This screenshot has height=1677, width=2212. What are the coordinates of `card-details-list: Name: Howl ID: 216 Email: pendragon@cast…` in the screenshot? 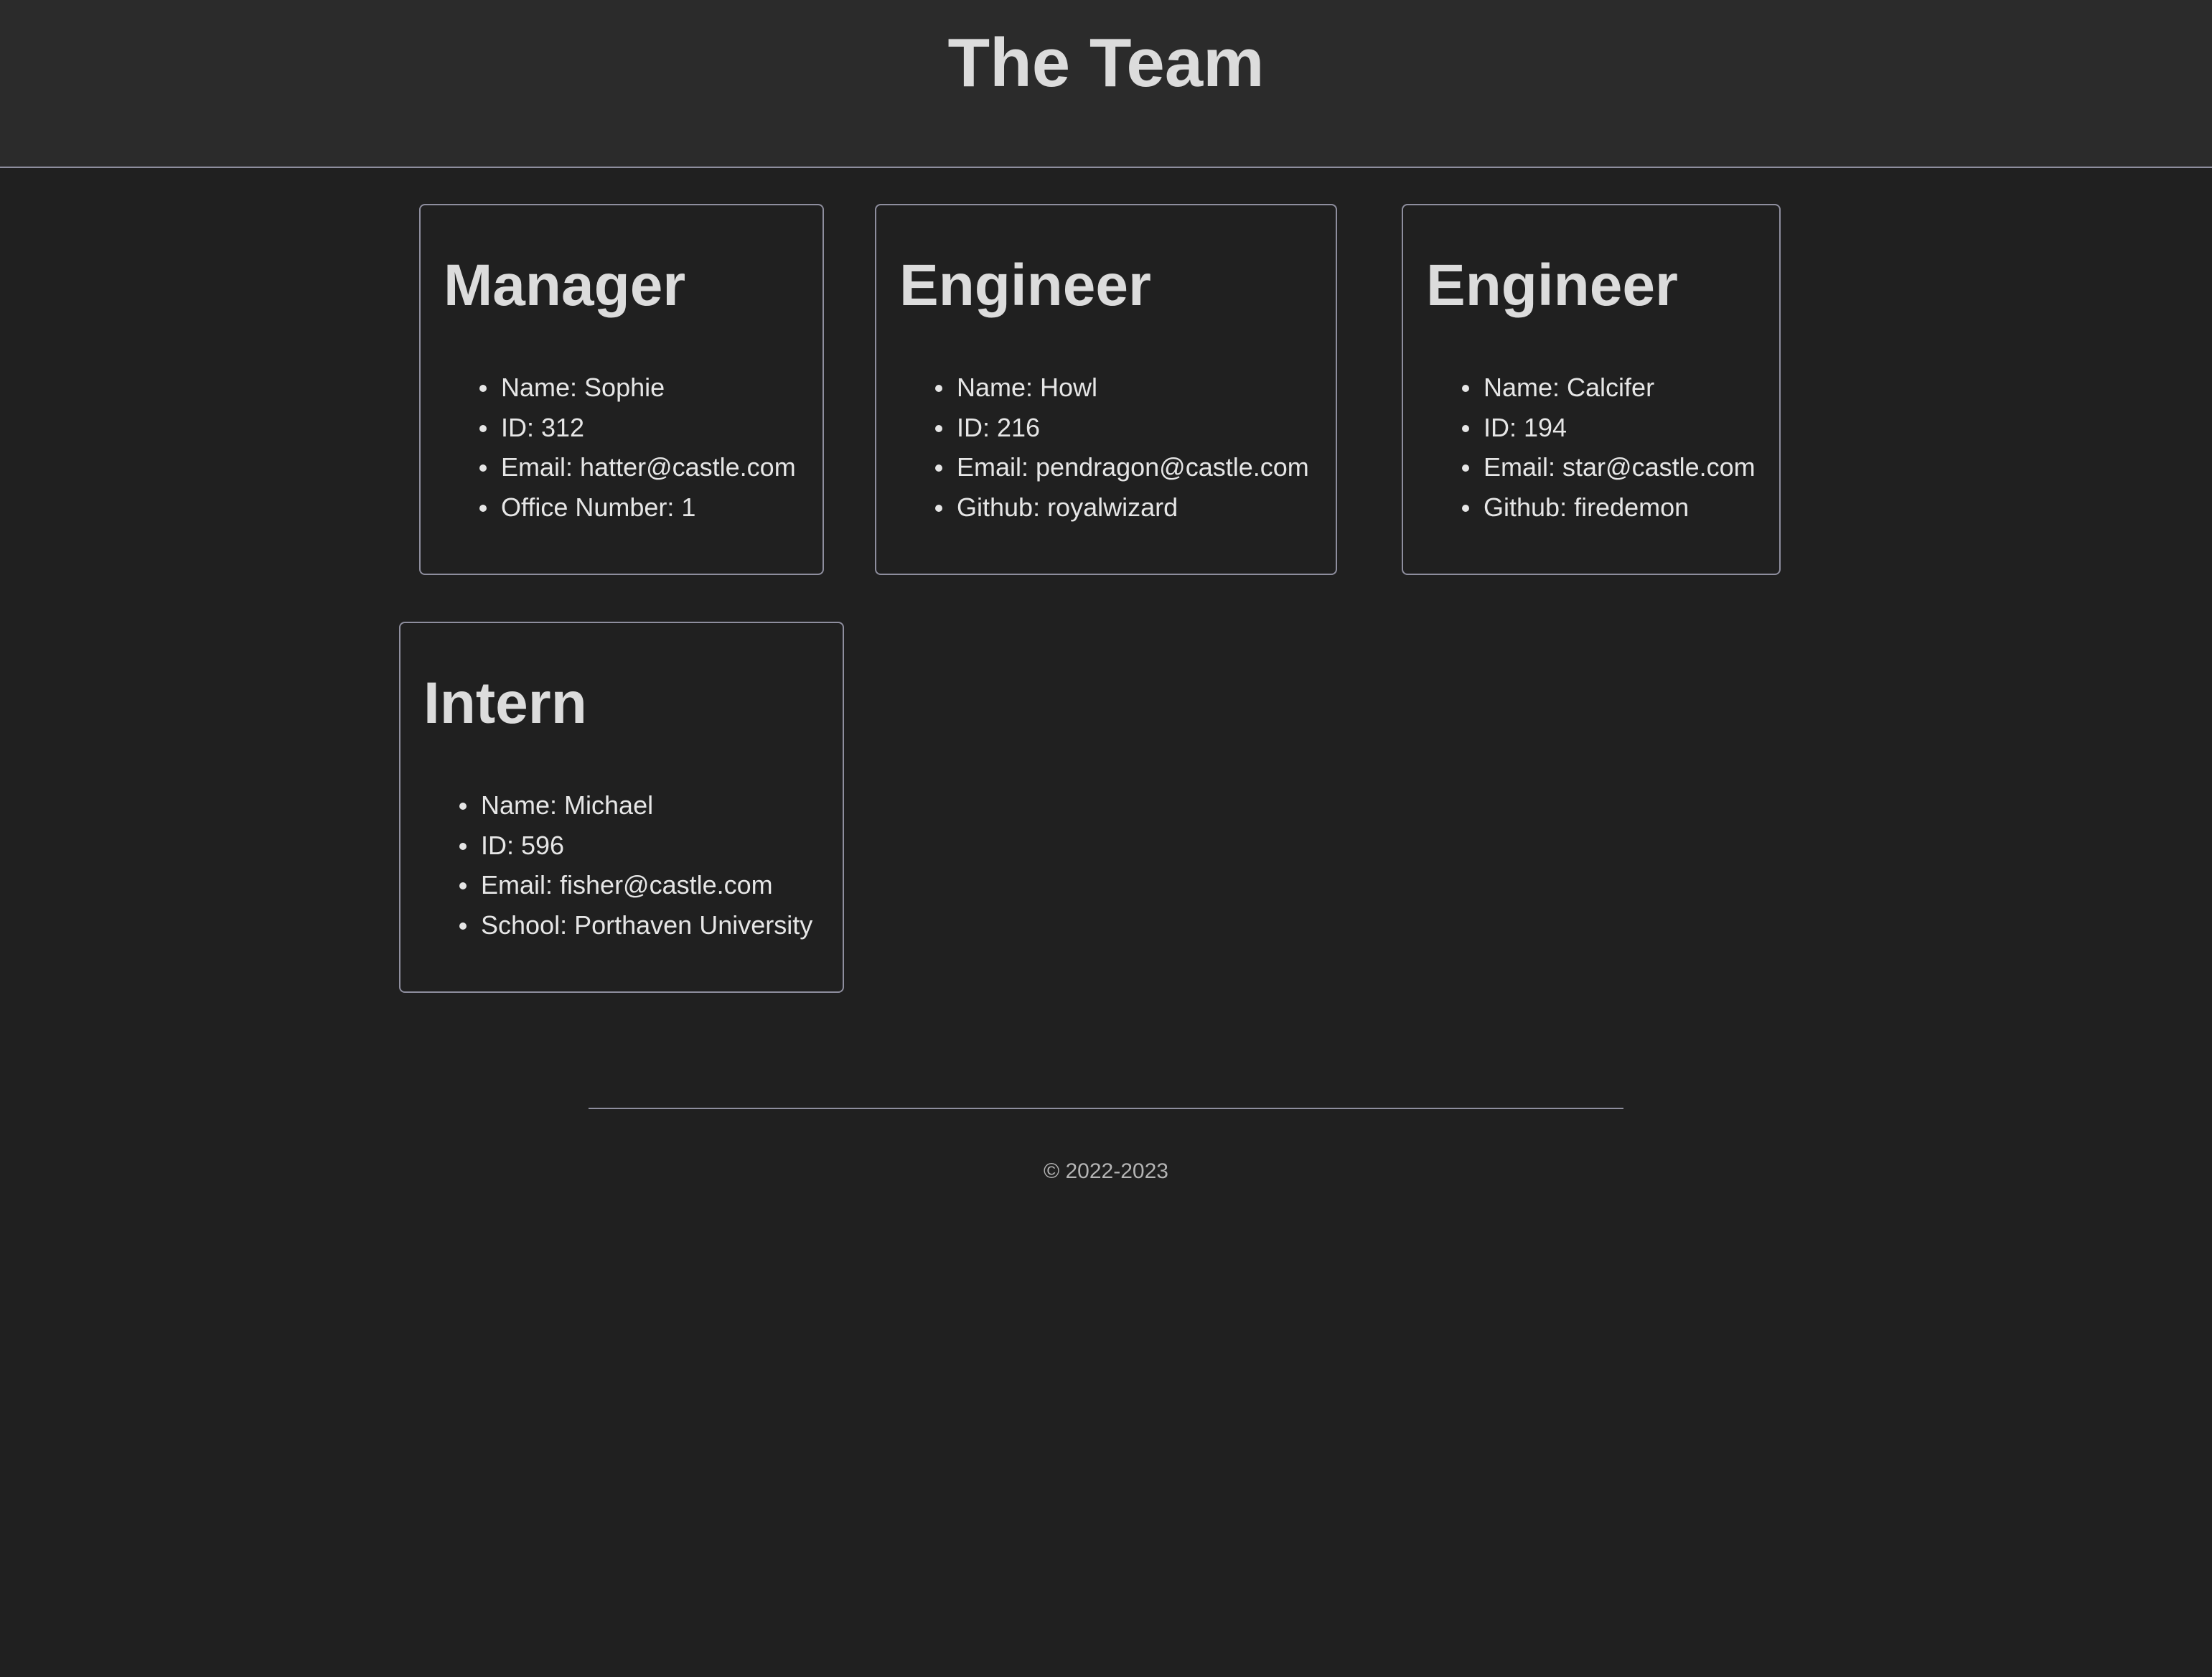 It's located at (1092, 447).